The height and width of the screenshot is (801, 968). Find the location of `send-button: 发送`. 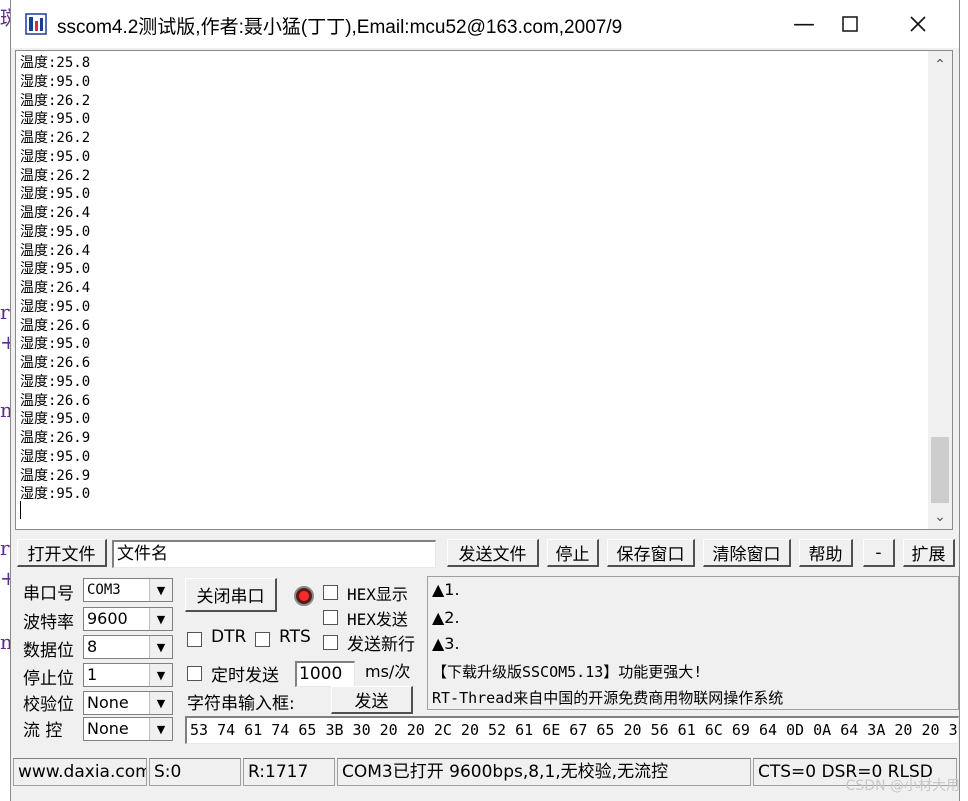

send-button: 发送 is located at coordinates (372, 700).